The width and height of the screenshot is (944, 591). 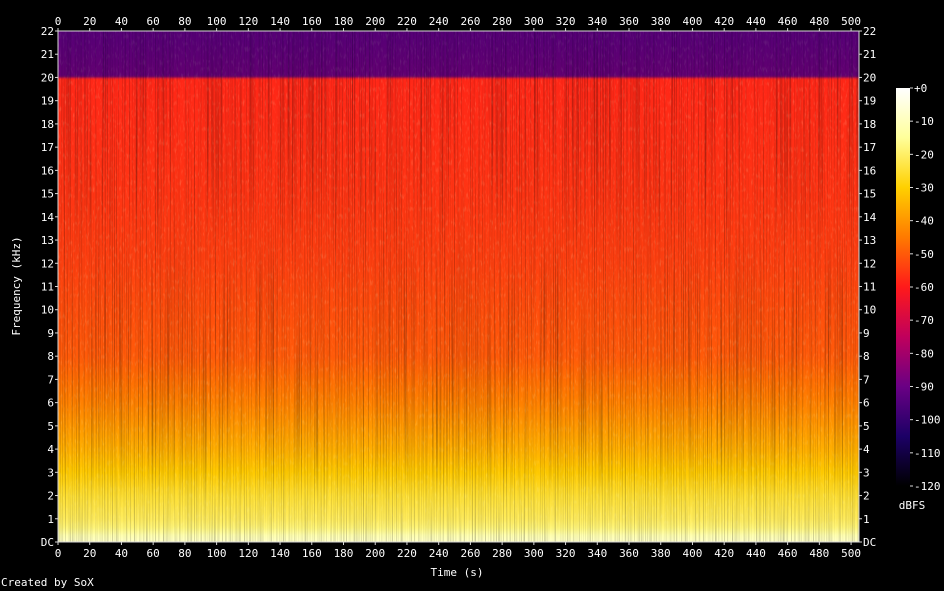 What do you see at coordinates (47, 101) in the screenshot?
I see `y-tick-label-left: 19` at bounding box center [47, 101].